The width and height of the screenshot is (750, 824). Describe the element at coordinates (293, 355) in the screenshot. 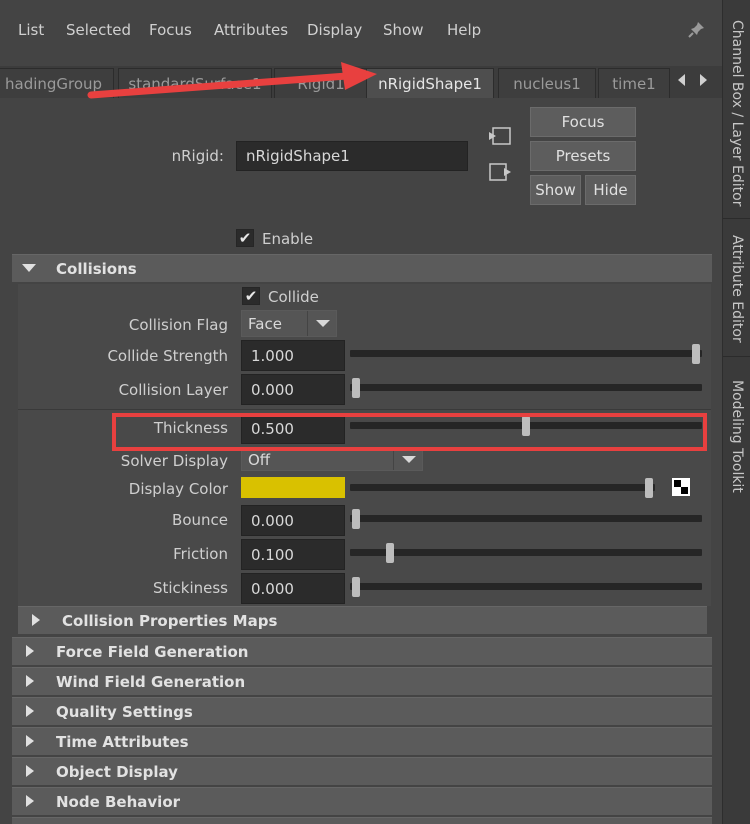

I see `collide-strength-field: 1.000` at that location.